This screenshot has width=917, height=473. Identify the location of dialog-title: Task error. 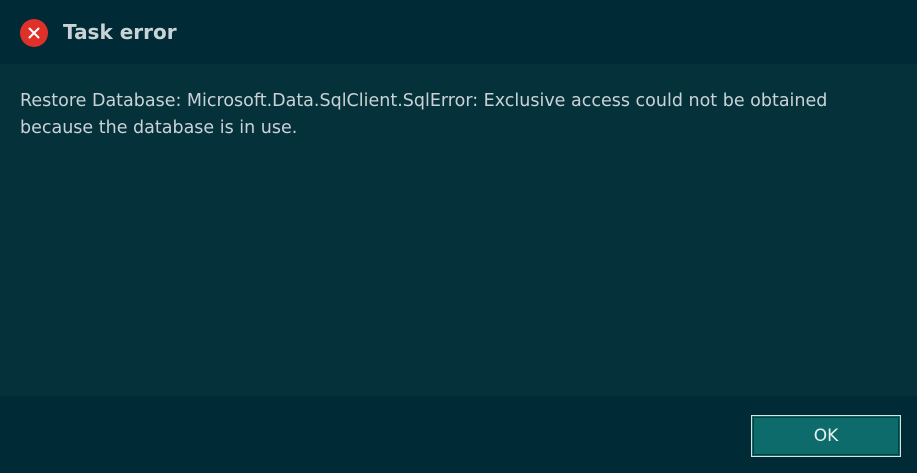
(120, 32).